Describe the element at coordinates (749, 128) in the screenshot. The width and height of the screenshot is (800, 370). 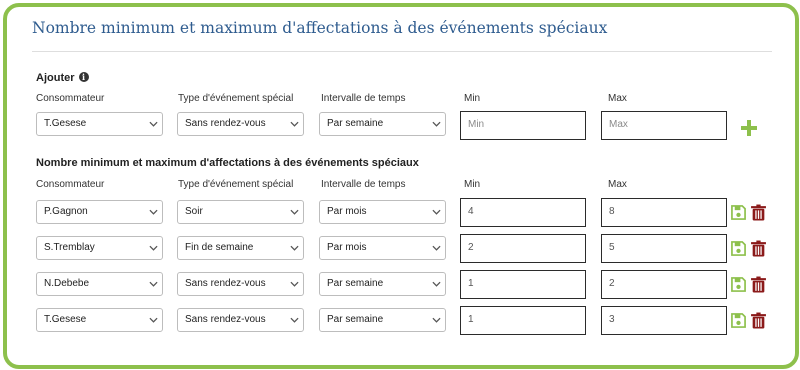
I see `plus-icon` at that location.